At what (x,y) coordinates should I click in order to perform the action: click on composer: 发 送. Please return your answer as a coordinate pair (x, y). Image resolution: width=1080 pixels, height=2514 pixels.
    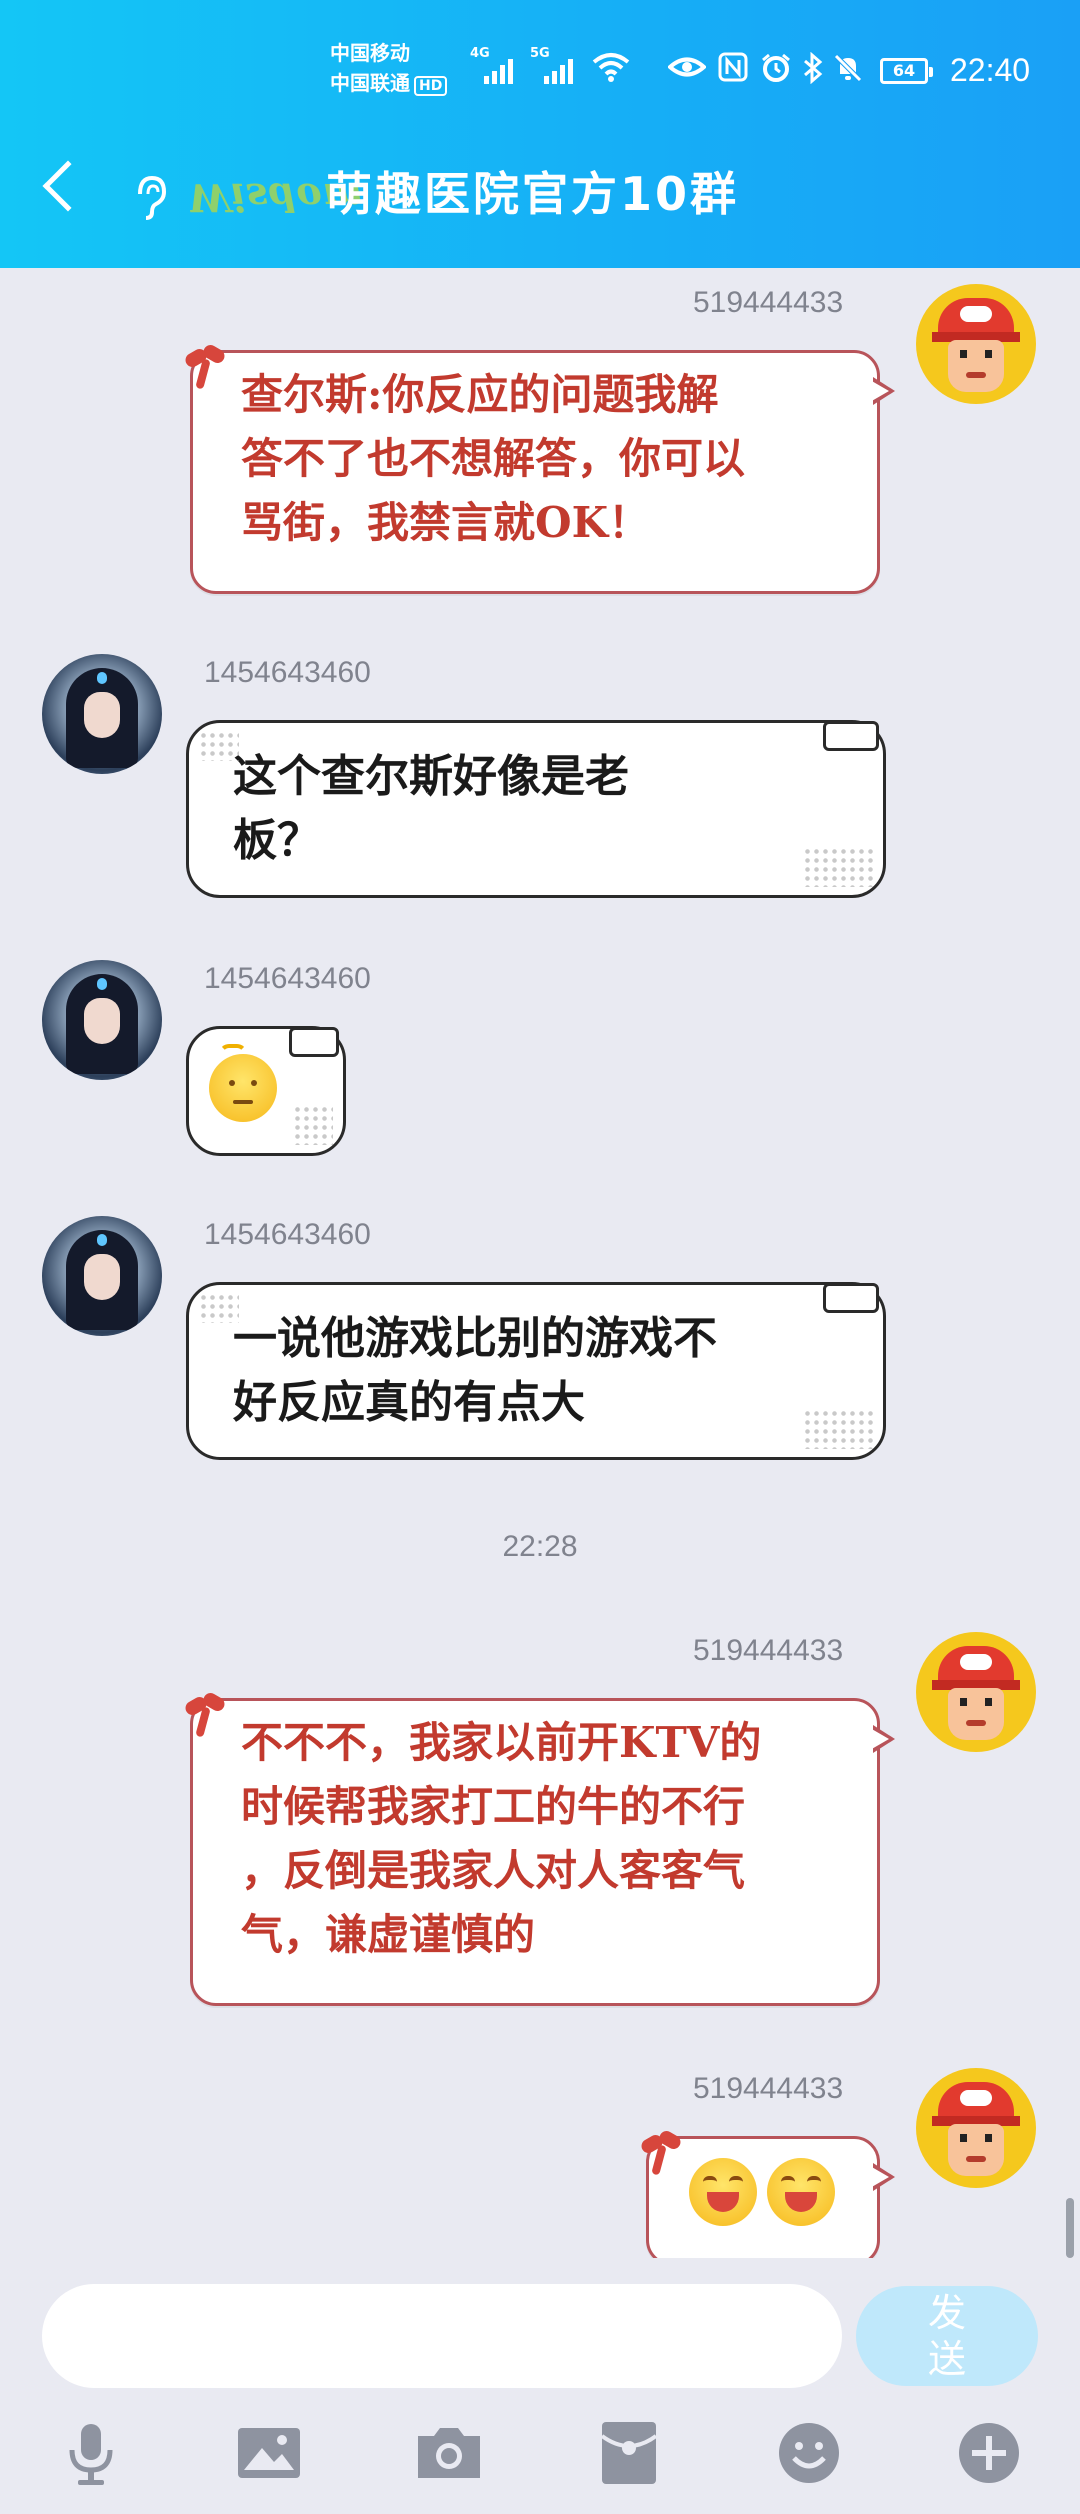
    Looking at the image, I should click on (540, 2386).